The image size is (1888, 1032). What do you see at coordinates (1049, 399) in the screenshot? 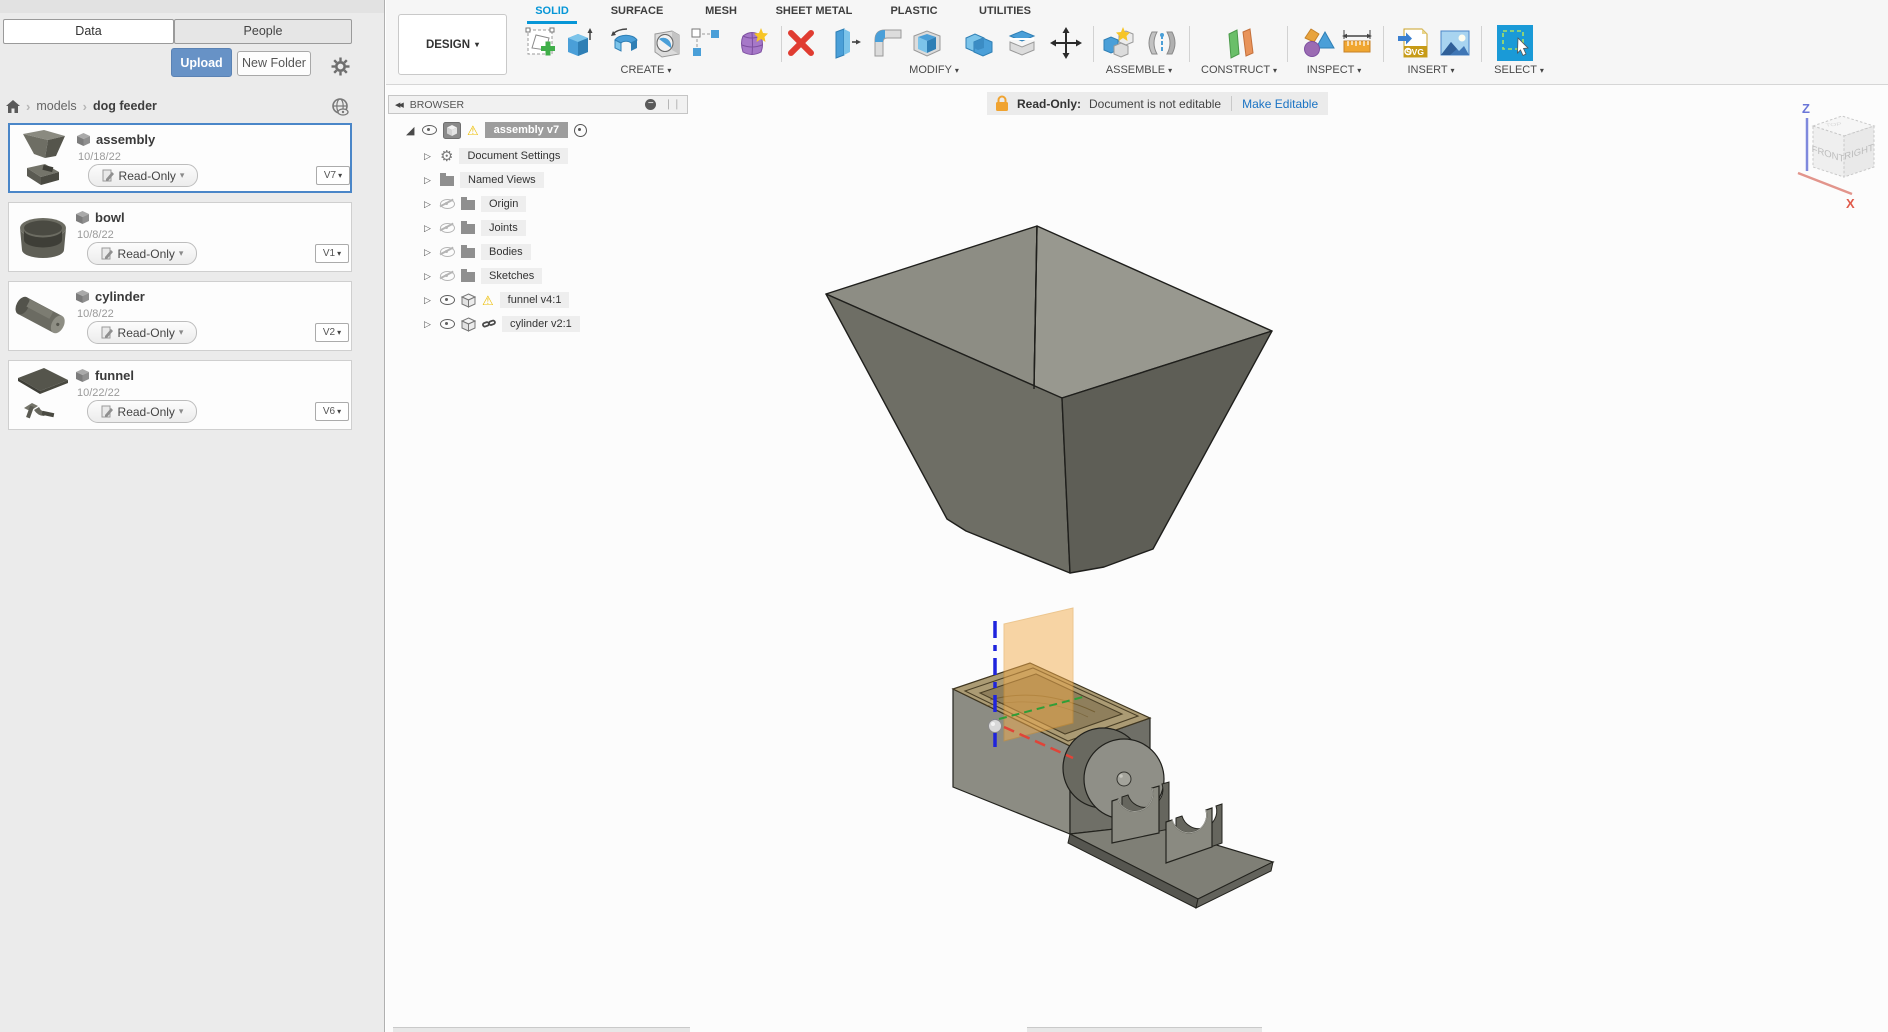
I see `funnel-model` at bounding box center [1049, 399].